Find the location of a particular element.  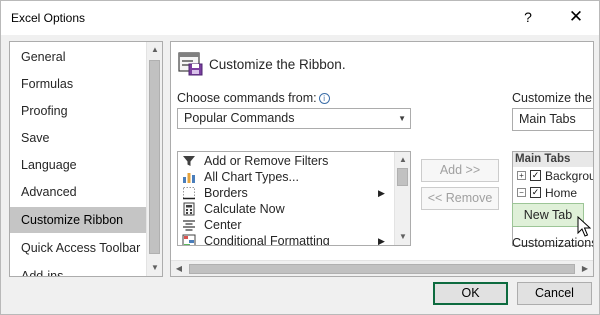

customizations-label: Customizations is located at coordinates (553, 243).